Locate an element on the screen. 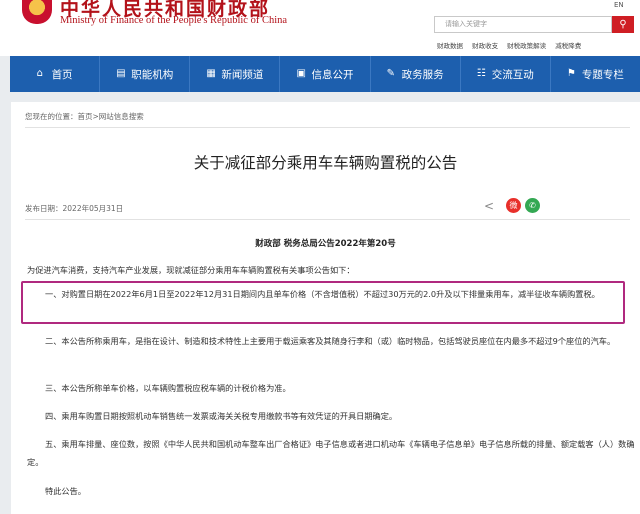 The height and width of the screenshot is (514, 640). nav-label: 政务服务 is located at coordinates (422, 74).